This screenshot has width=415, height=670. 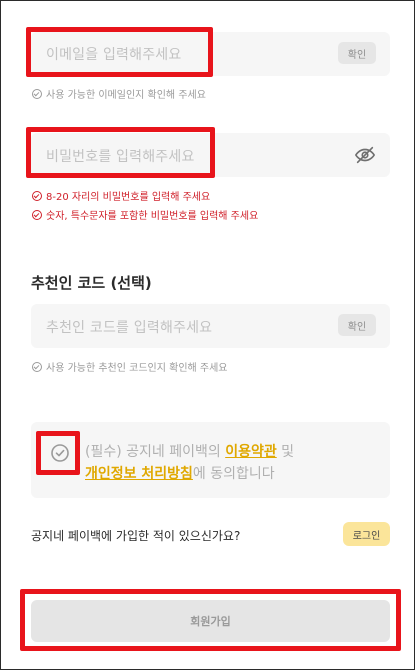 I want to click on referral-confirm-label: 확인, so click(x=357, y=327).